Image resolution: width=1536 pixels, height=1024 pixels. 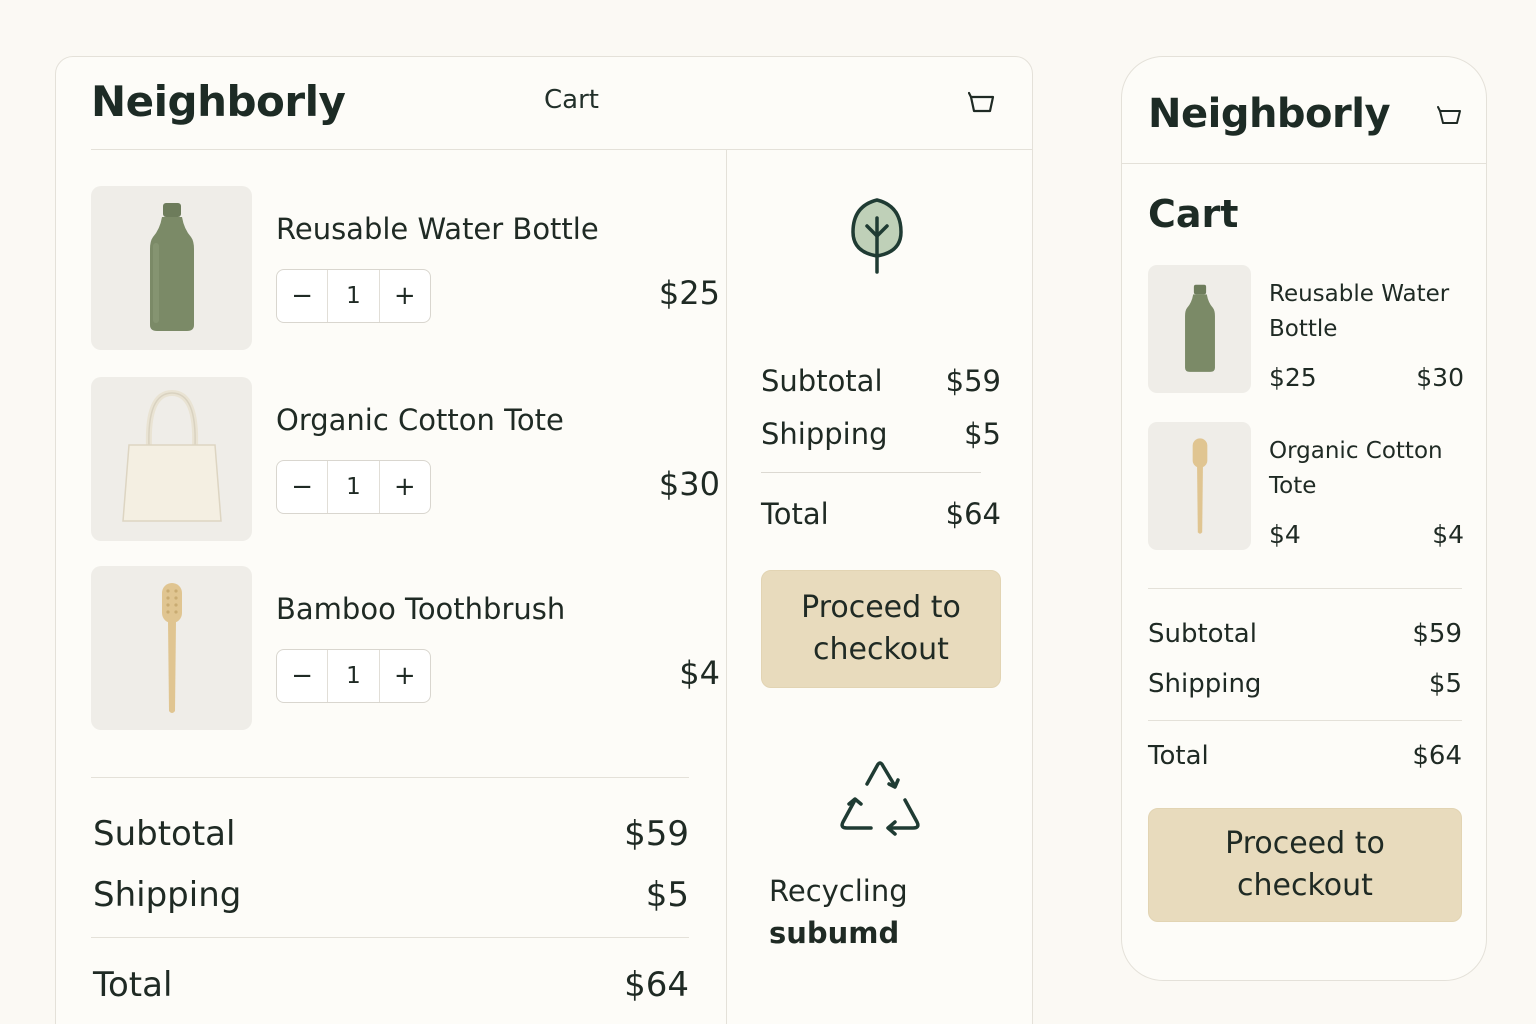 I want to click on desktop-header: Neighborly Cart, so click(x=544, y=103).